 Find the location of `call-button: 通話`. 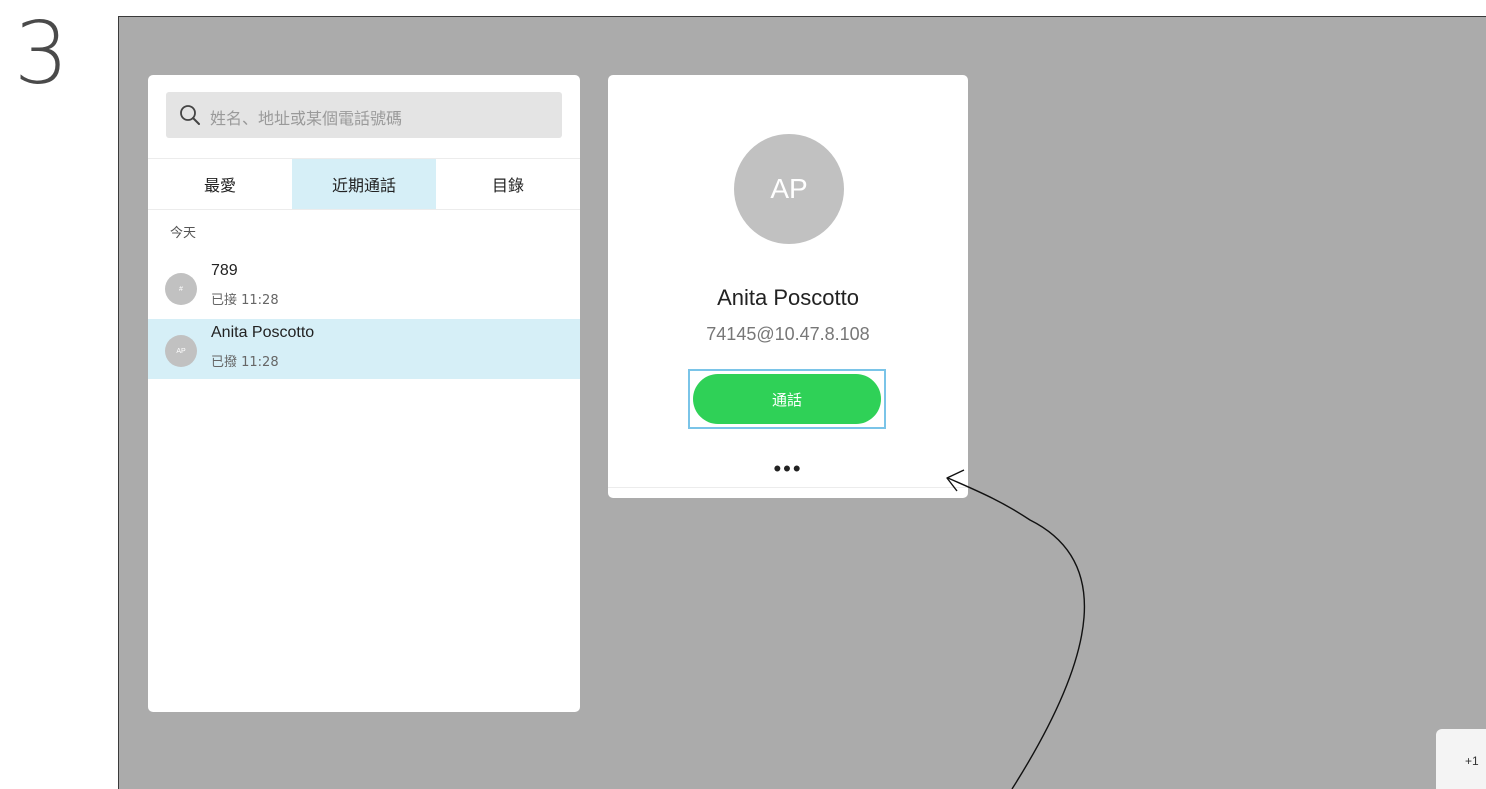

call-button: 通話 is located at coordinates (787, 399).